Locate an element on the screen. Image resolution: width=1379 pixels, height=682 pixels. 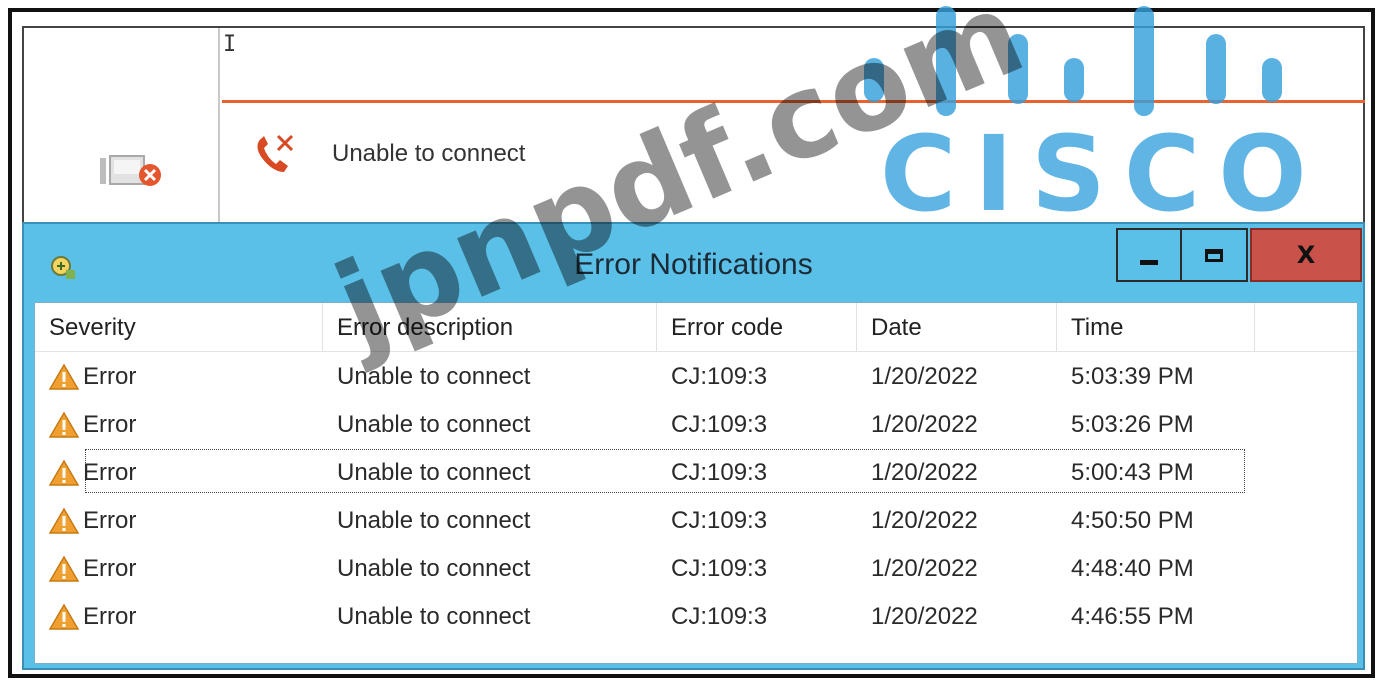
column-header-time: Time is located at coordinates (1156, 327).